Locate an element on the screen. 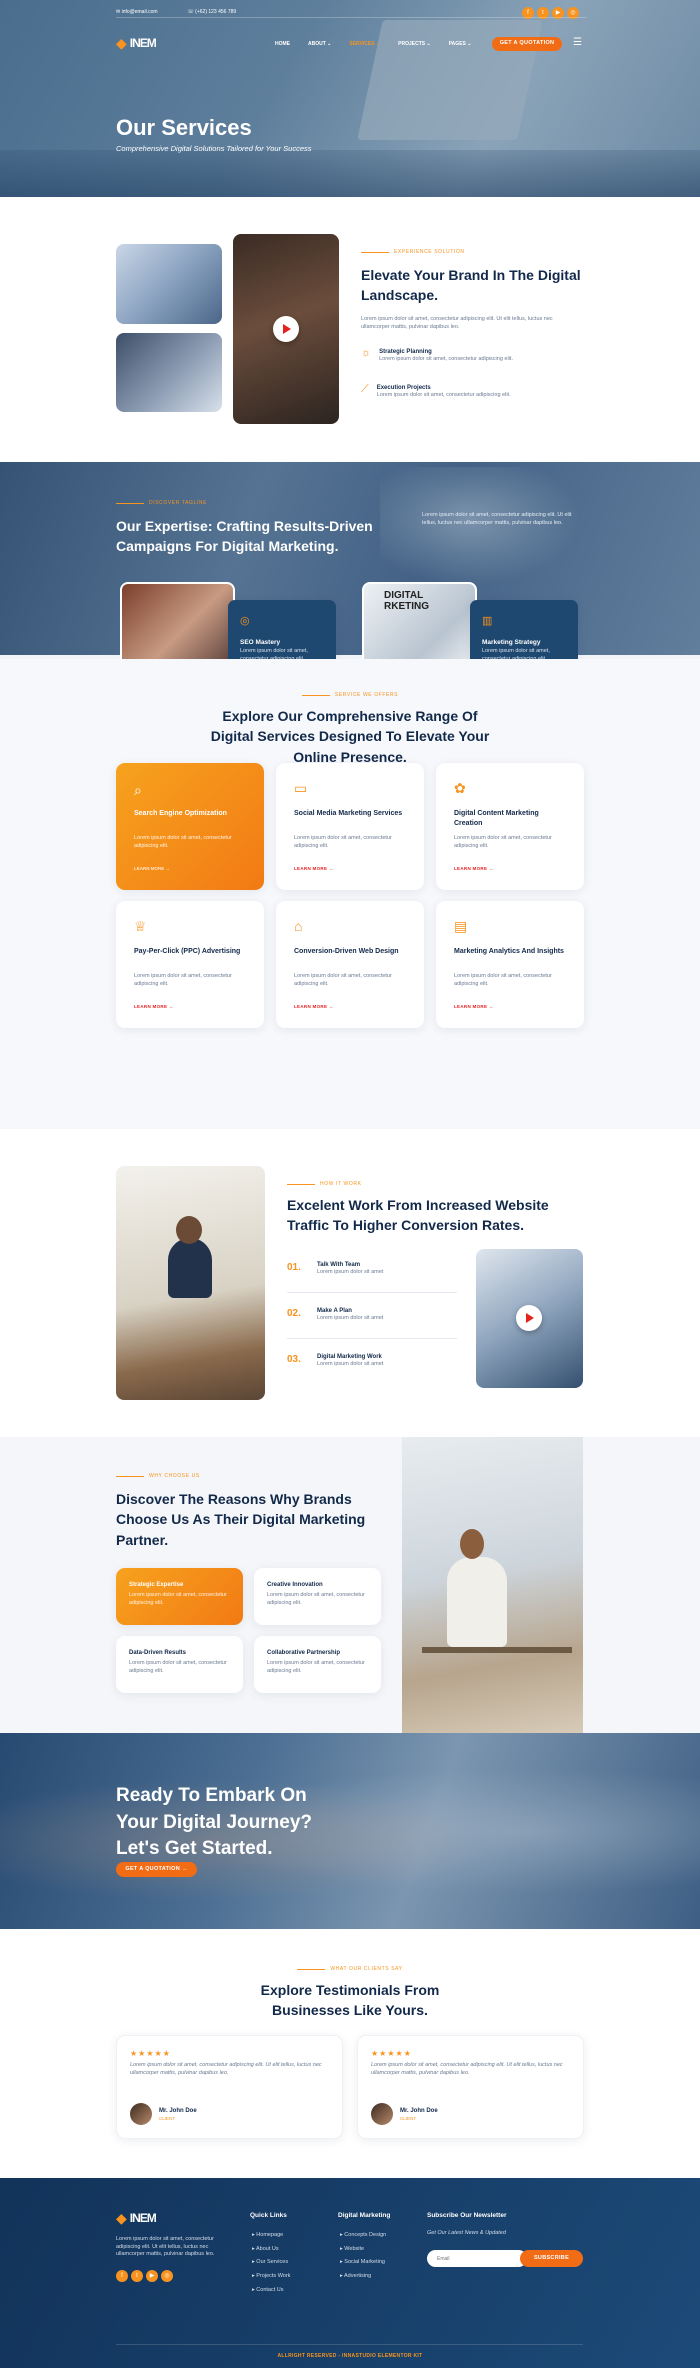  quick-links-title: Quick Links is located at coordinates (268, 2215).